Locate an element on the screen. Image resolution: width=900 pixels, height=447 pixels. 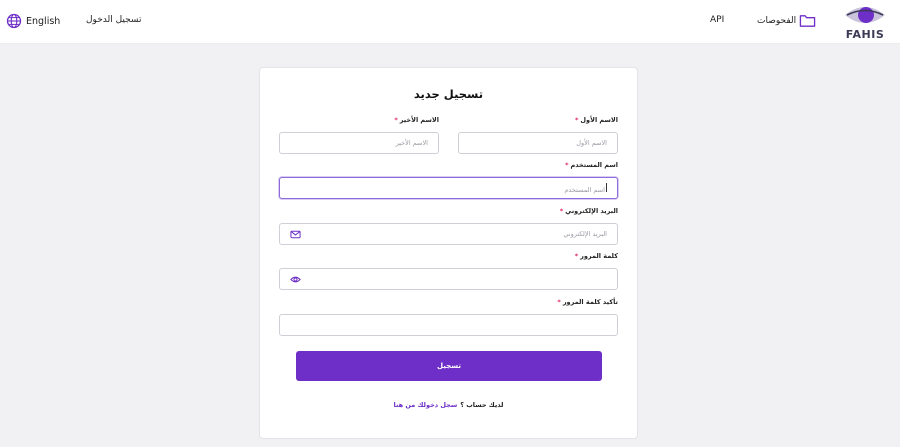
fahis-logo: FAHIS is located at coordinates (865, 23).